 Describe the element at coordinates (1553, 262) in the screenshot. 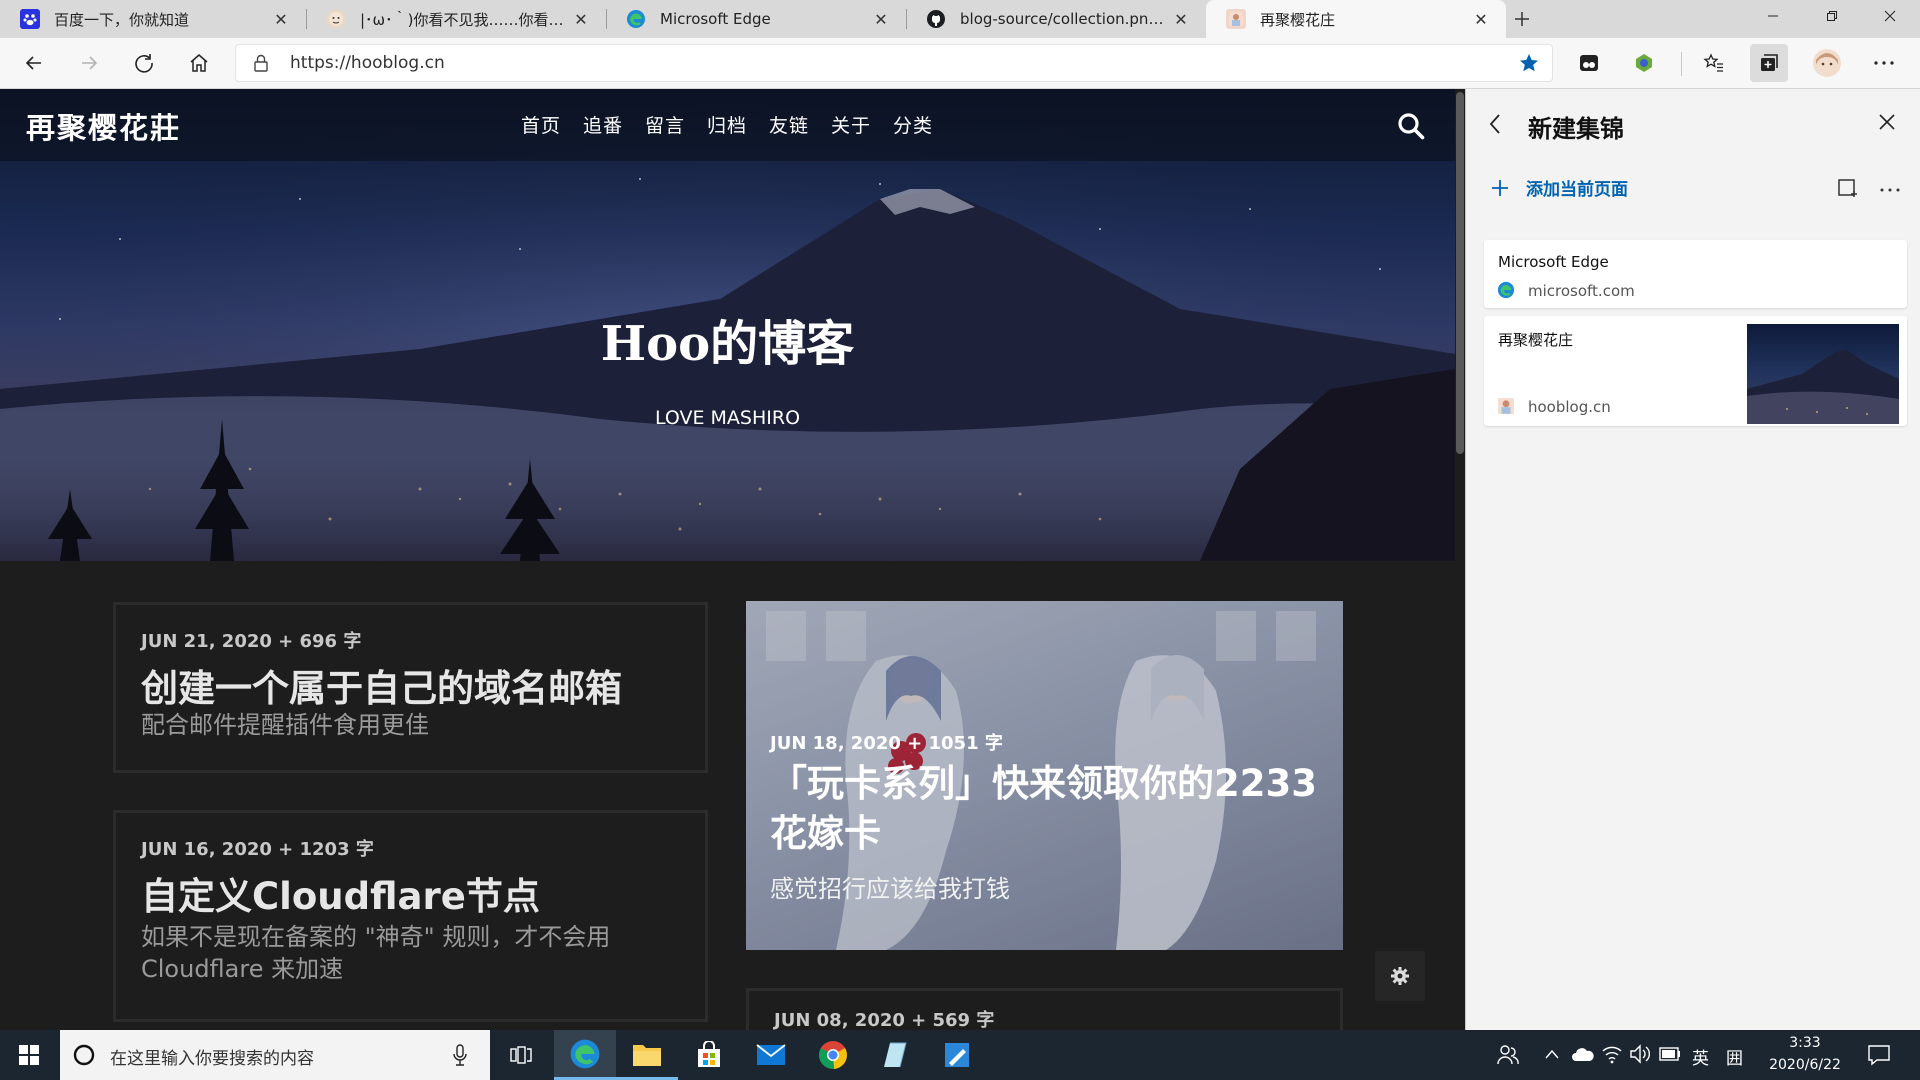

I see `collection-item-title: Microsoft Edge` at that location.